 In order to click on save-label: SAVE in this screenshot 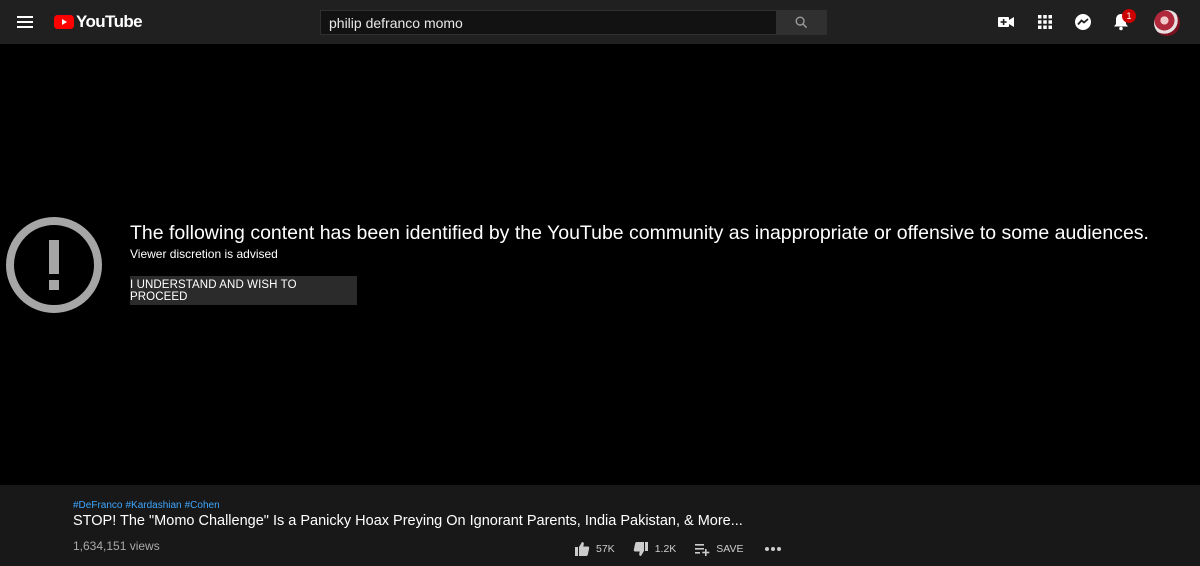, I will do `click(730, 549)`.